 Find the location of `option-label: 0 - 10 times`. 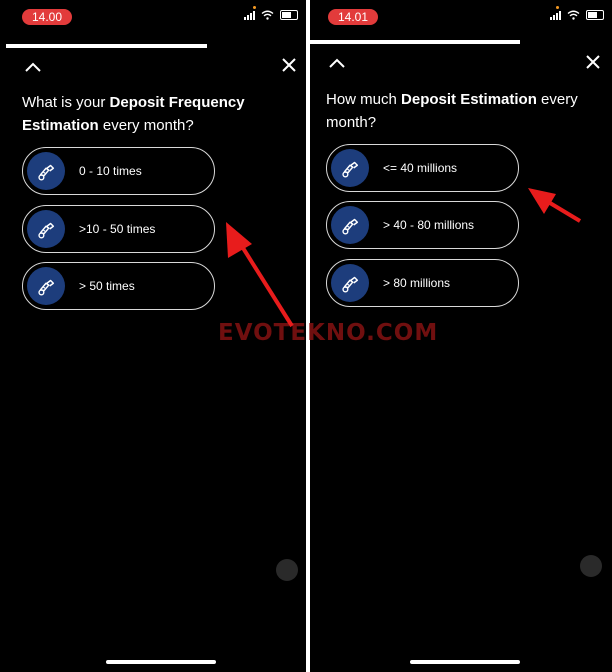

option-label: 0 - 10 times is located at coordinates (110, 171).